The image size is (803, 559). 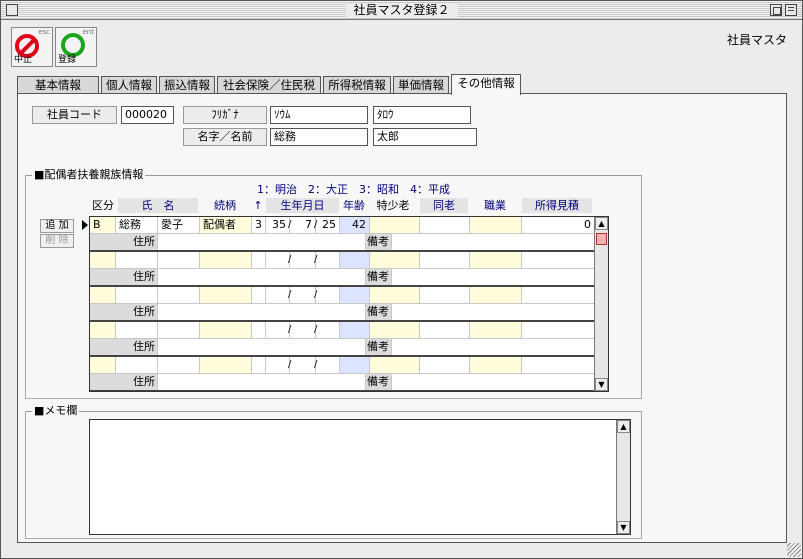 I want to click on dep-first-name-cell: 愛子, so click(x=179, y=225).